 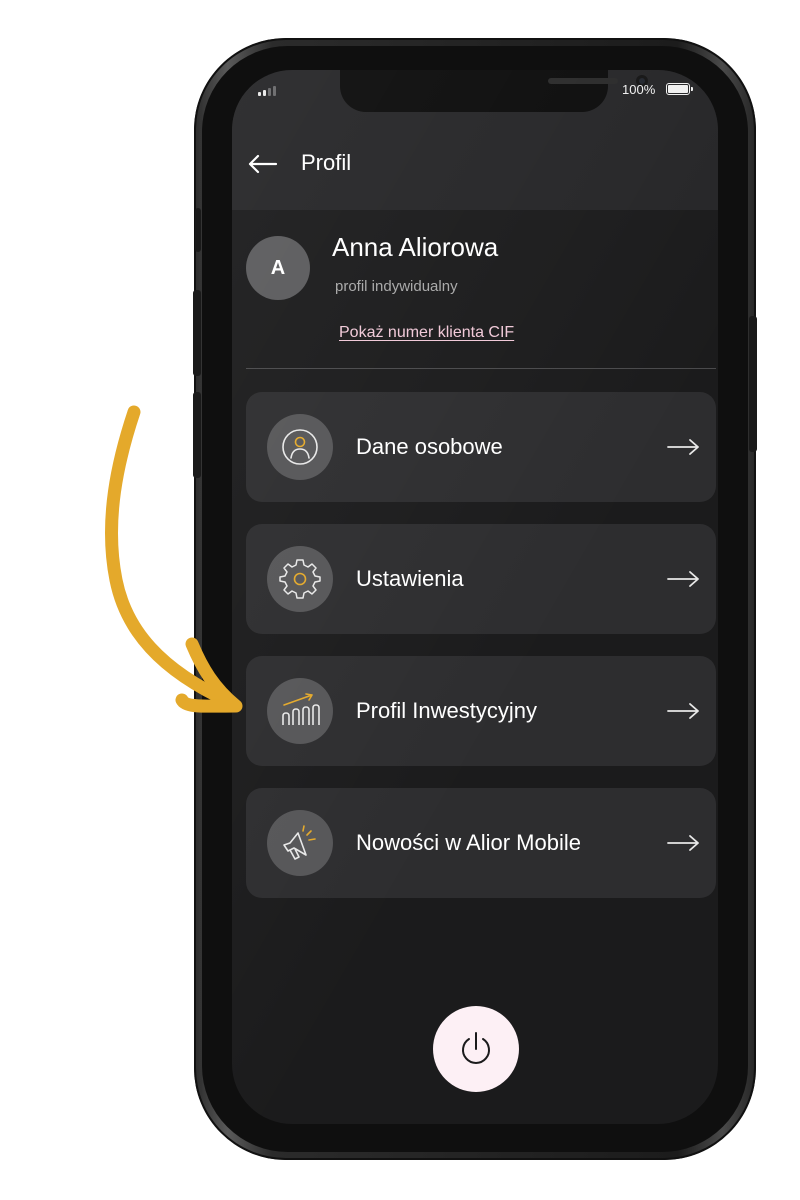 I want to click on menu-item-label: Nowości w Alior Mobile, so click(x=468, y=842).